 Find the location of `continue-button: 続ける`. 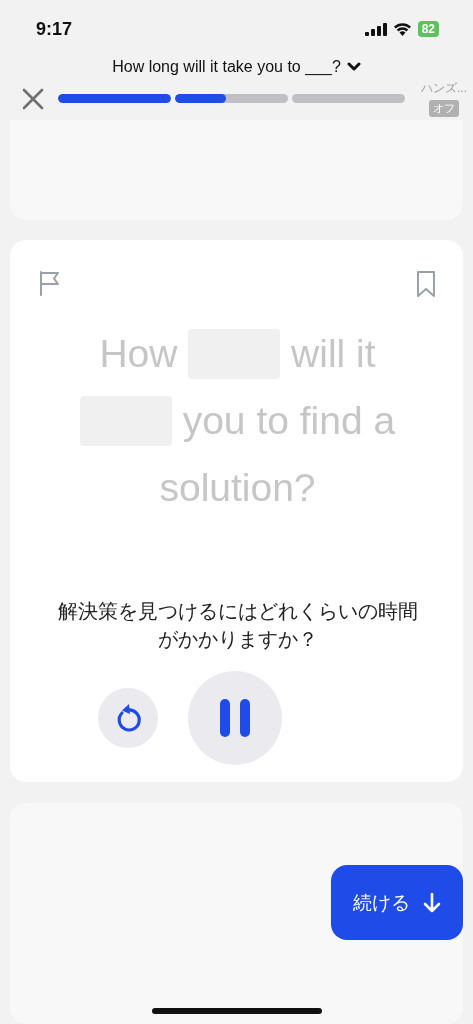

continue-button: 続ける is located at coordinates (397, 902).